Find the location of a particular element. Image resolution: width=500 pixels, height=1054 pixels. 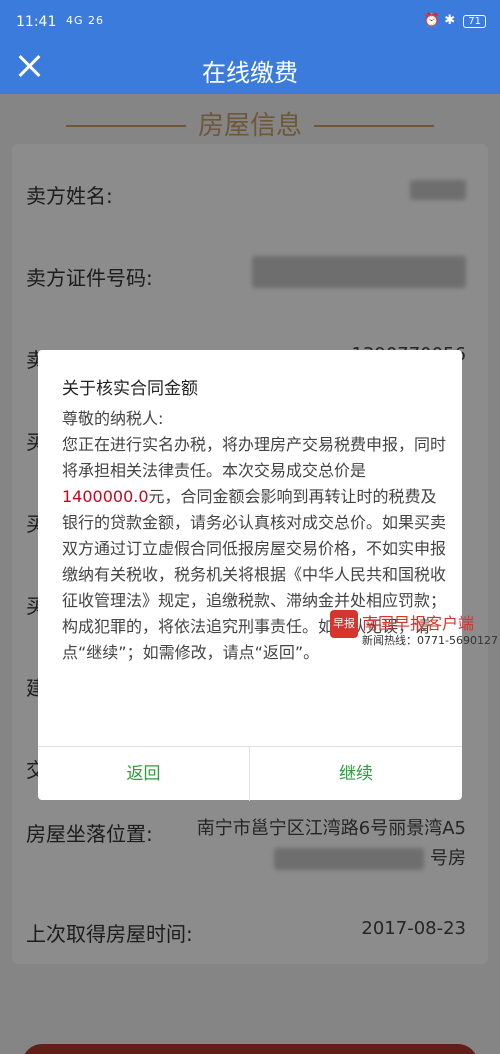

status-right: ⏰ ✱ 71 is located at coordinates (455, 20).